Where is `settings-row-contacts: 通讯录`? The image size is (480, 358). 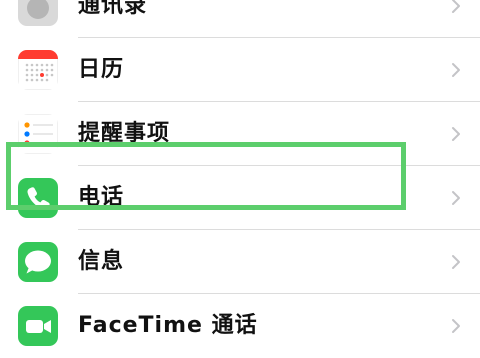
settings-row-contacts: 通讯录 is located at coordinates (240, 19).